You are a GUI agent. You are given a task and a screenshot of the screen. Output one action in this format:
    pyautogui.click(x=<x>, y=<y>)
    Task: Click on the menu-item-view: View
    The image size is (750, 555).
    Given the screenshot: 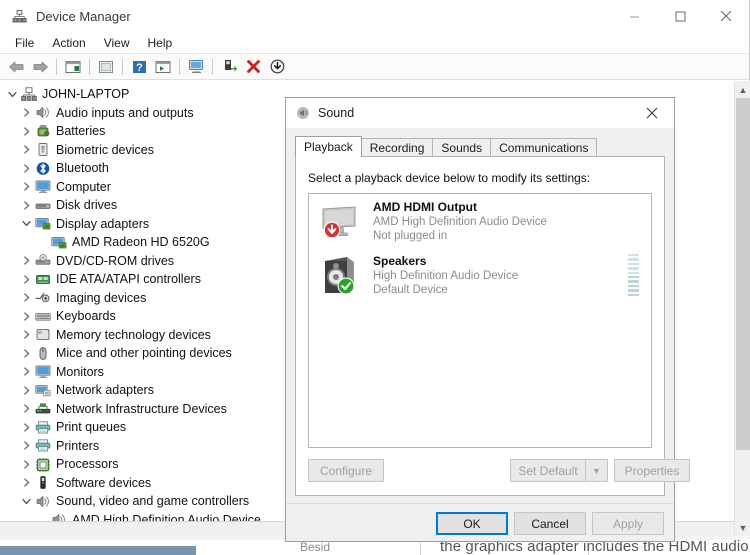 What is the action you would take?
    pyautogui.click(x=117, y=43)
    